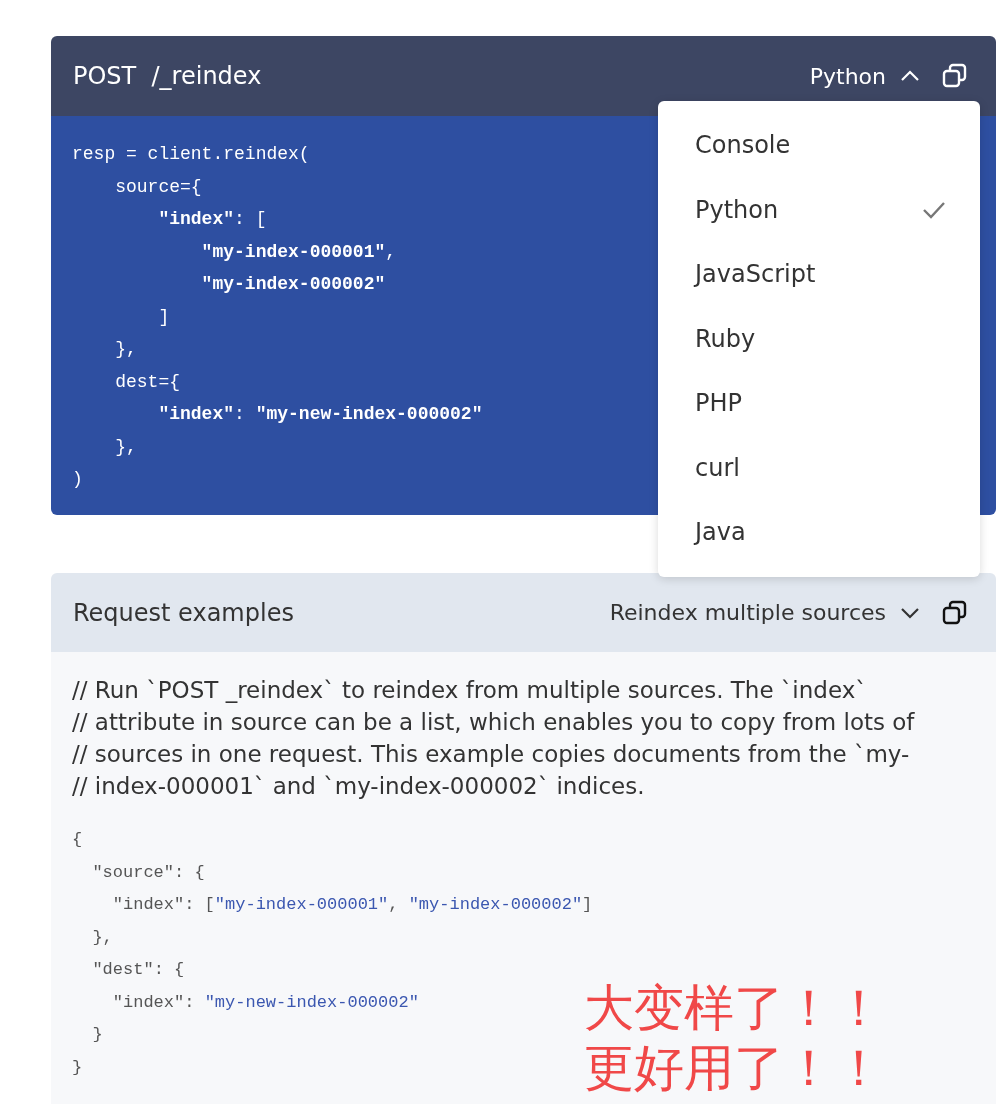  Describe the element at coordinates (293, 284) in the screenshot. I see `code-line: "my-index-000002"` at that location.